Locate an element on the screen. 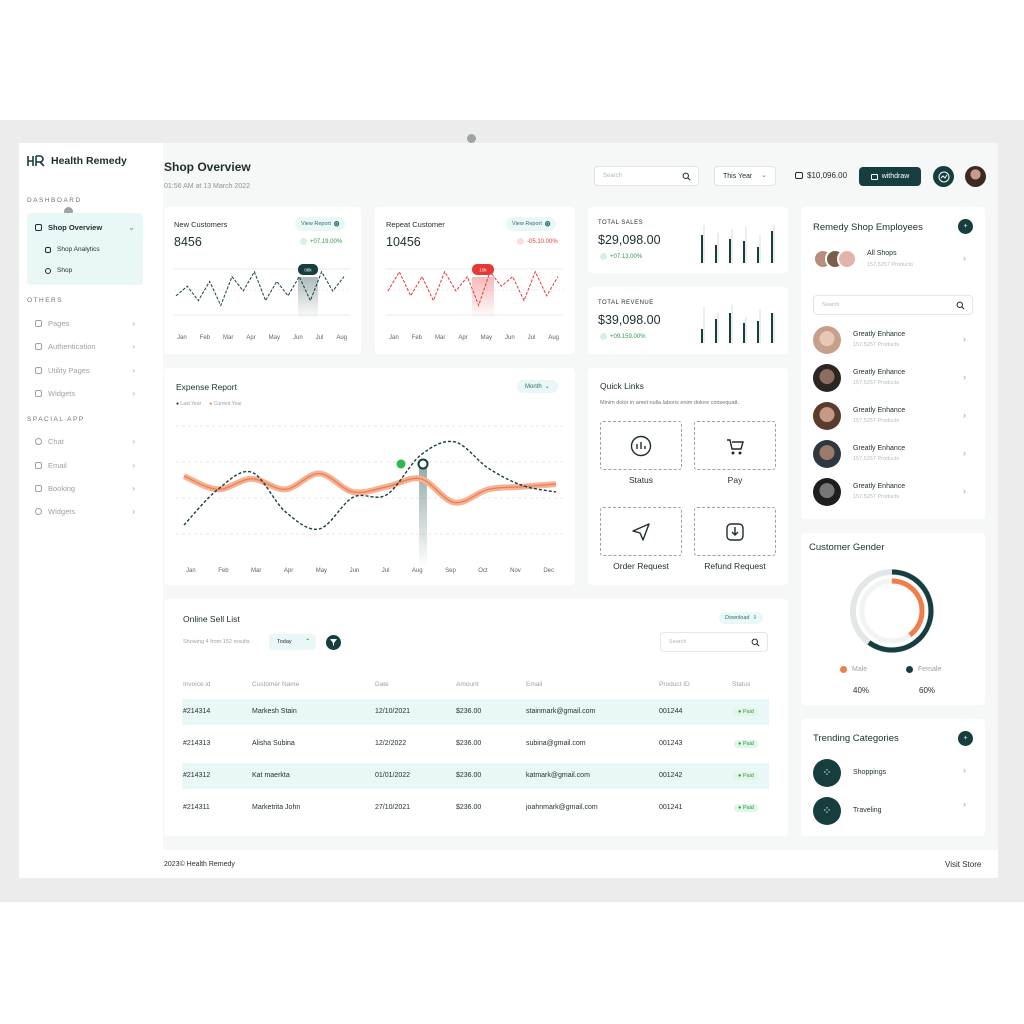  logo: Health Remedy is located at coordinates (77, 161).